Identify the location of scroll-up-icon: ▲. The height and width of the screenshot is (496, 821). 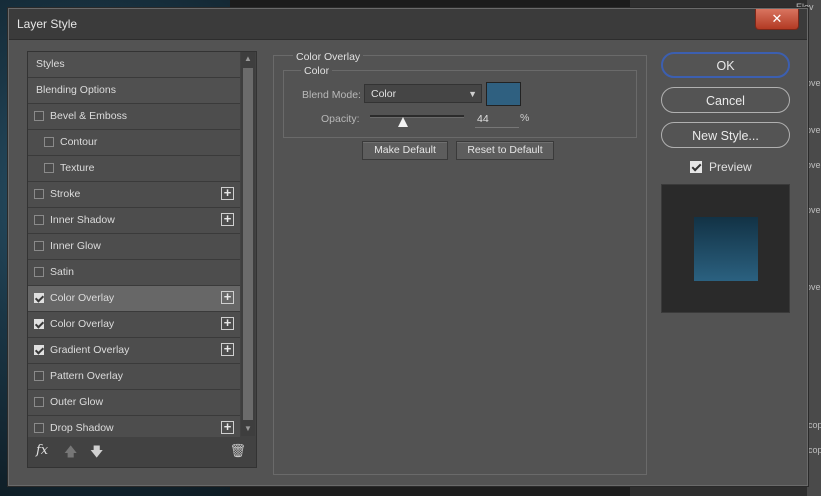
(248, 59).